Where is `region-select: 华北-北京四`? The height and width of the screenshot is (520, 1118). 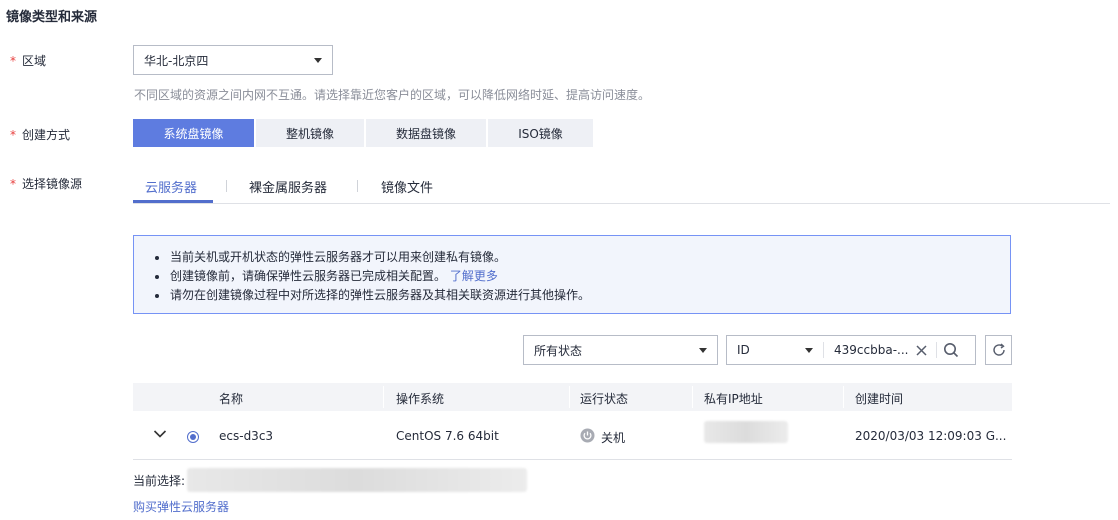 region-select: 华北-北京四 is located at coordinates (233, 60).